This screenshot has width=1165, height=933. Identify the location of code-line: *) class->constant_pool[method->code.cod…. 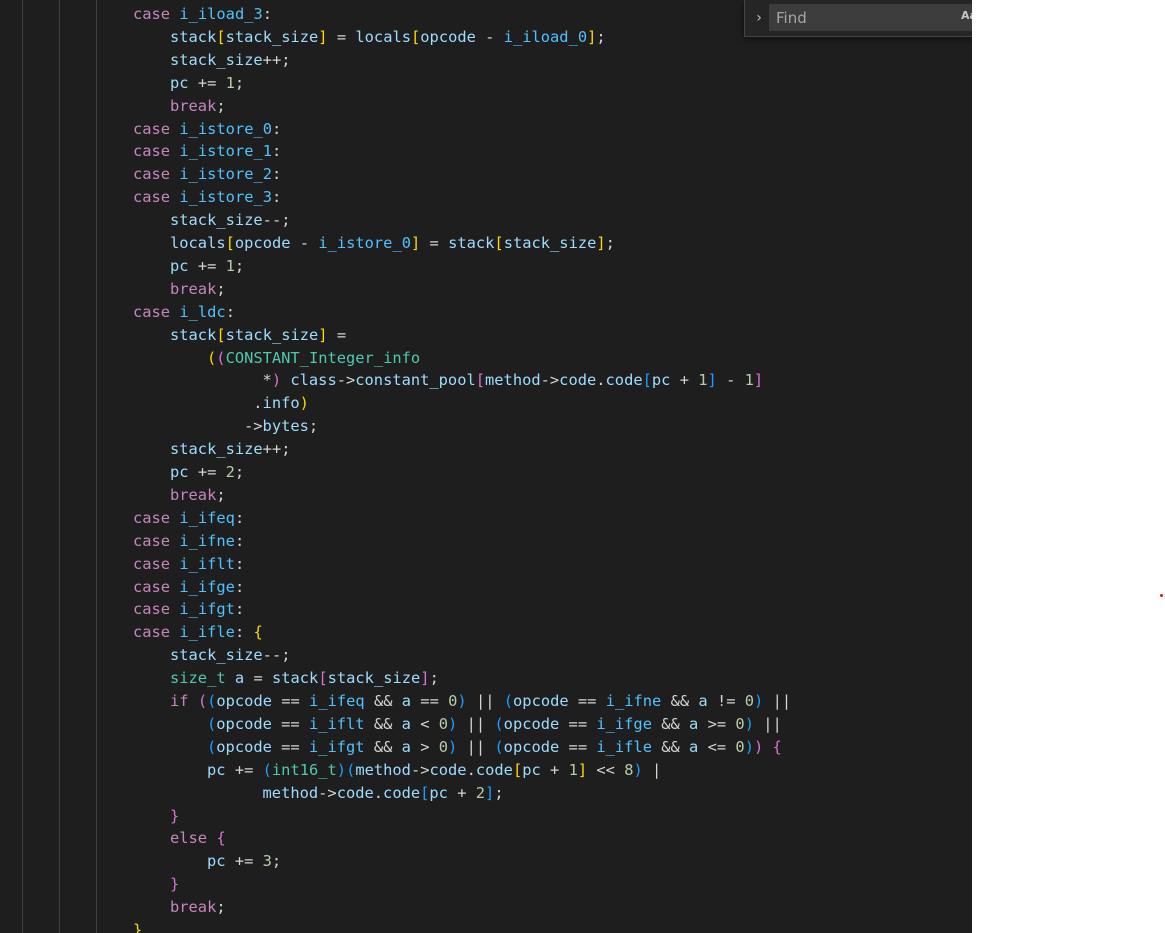
(504, 380).